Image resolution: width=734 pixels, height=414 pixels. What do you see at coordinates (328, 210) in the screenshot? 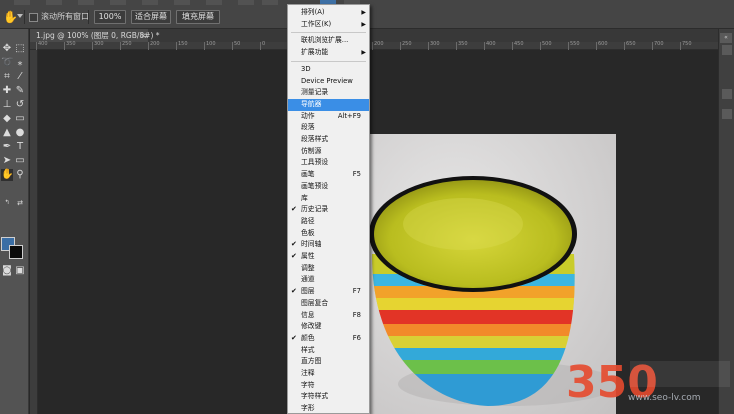
I see `menu-item: ✔ 历史记录` at bounding box center [328, 210].